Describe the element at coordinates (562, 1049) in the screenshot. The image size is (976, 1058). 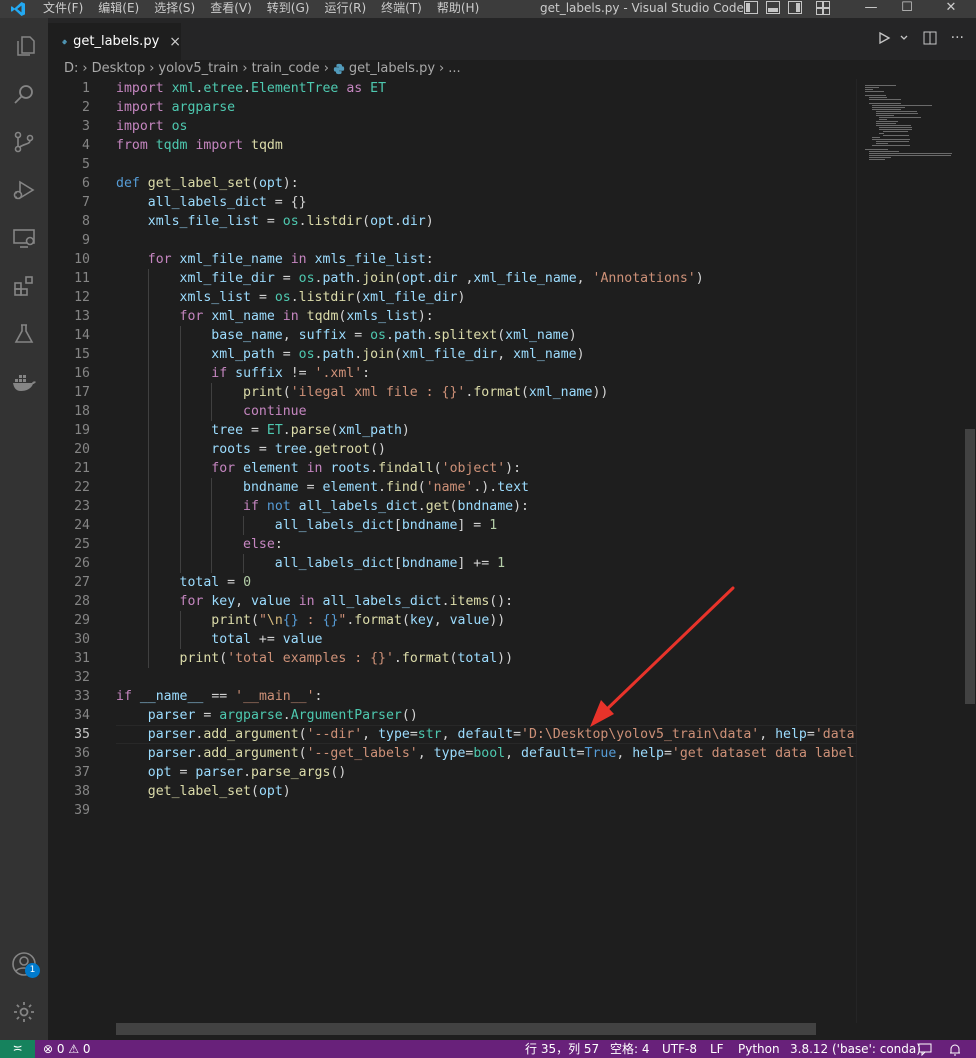
I see `cursor-position: 行 35，列 57` at that location.